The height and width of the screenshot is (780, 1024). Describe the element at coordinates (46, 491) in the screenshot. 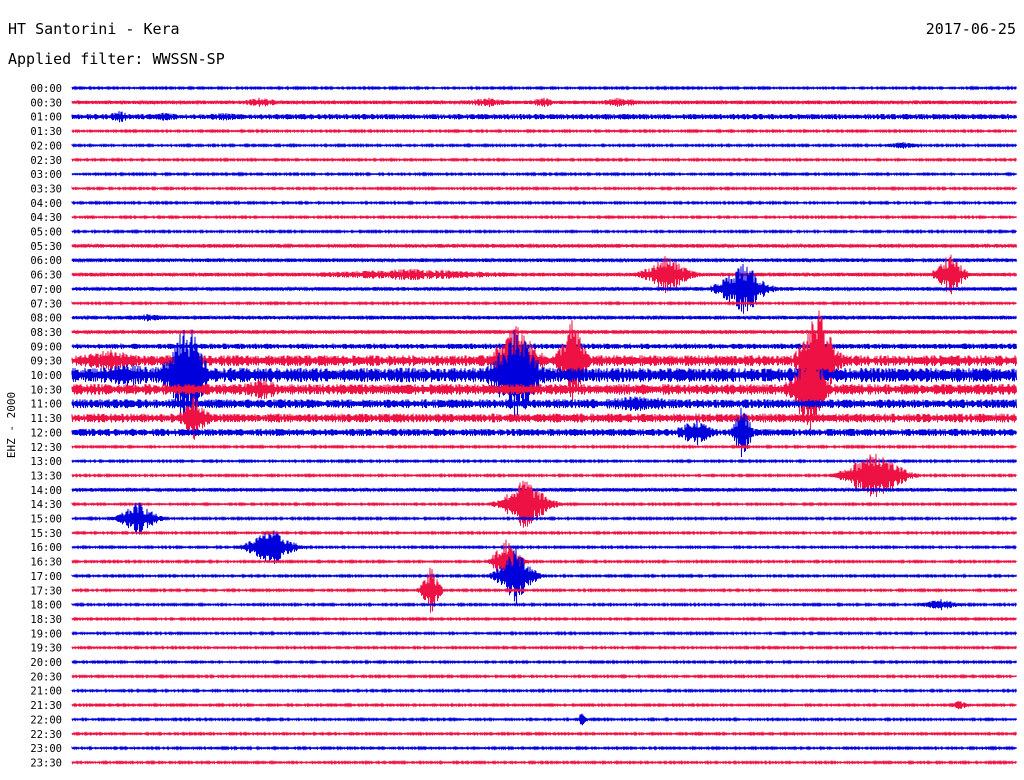

I see `time-label: 14:00` at that location.